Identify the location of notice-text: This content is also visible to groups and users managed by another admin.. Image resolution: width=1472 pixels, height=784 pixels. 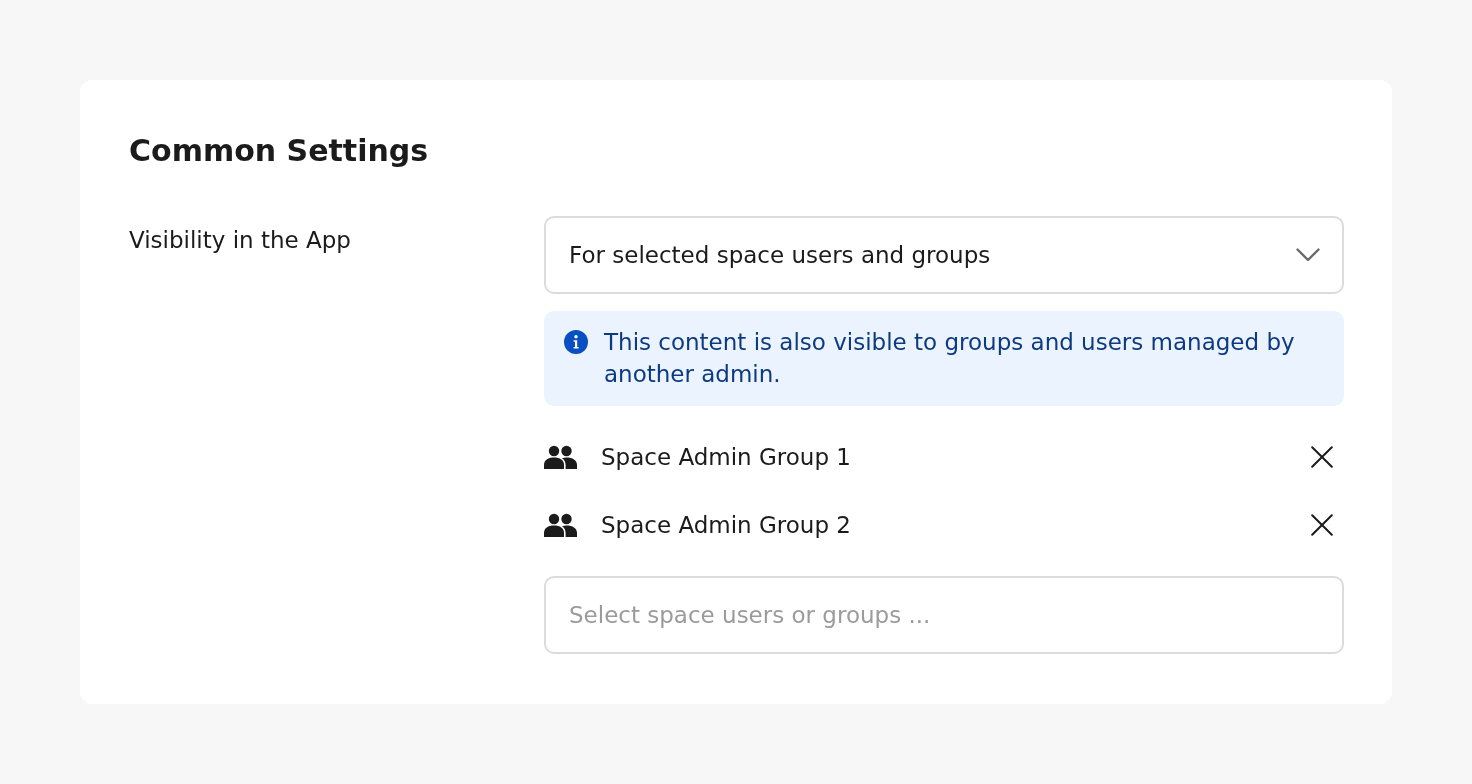
(950, 358).